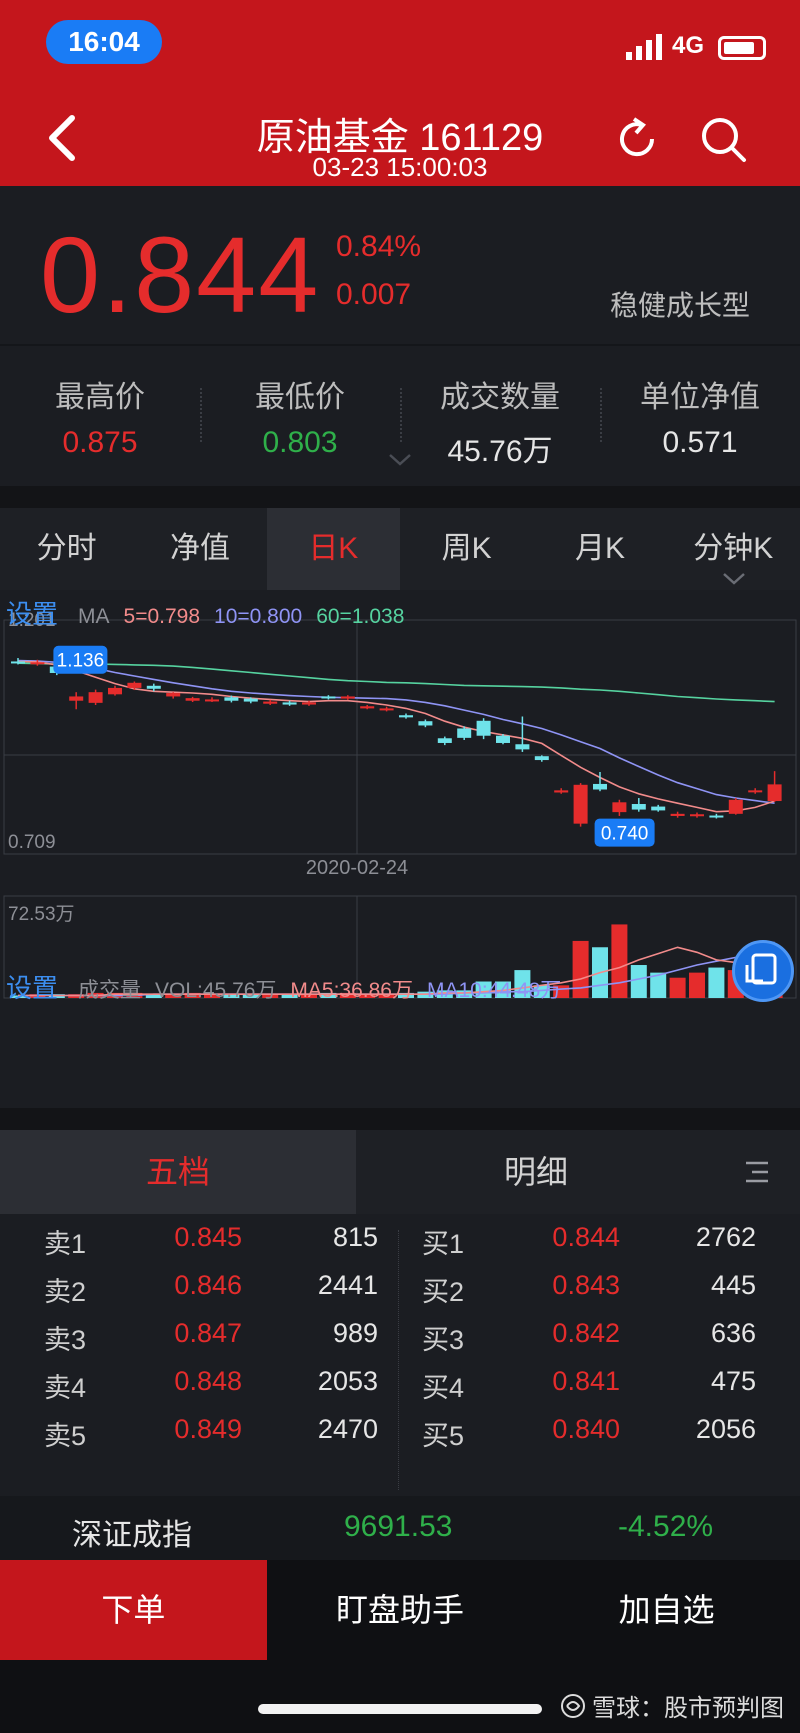 Image resolution: width=800 pixels, height=1733 pixels. I want to click on bid-row: 买4 0.841 475, so click(592, 1386).